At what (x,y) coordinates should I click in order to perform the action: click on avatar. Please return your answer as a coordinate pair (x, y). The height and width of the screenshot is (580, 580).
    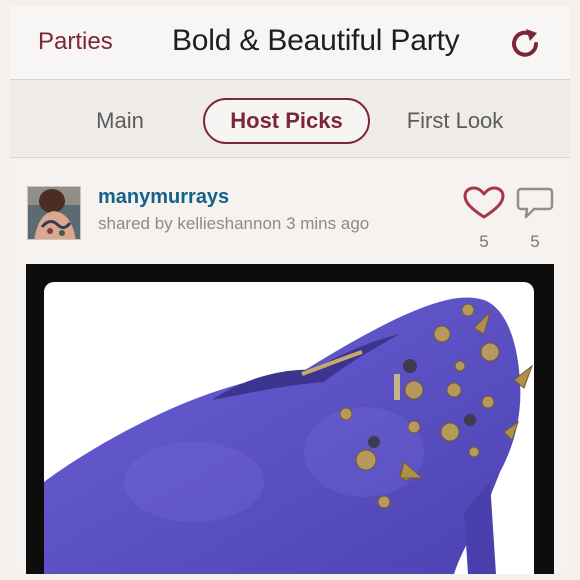
    Looking at the image, I should click on (54, 213).